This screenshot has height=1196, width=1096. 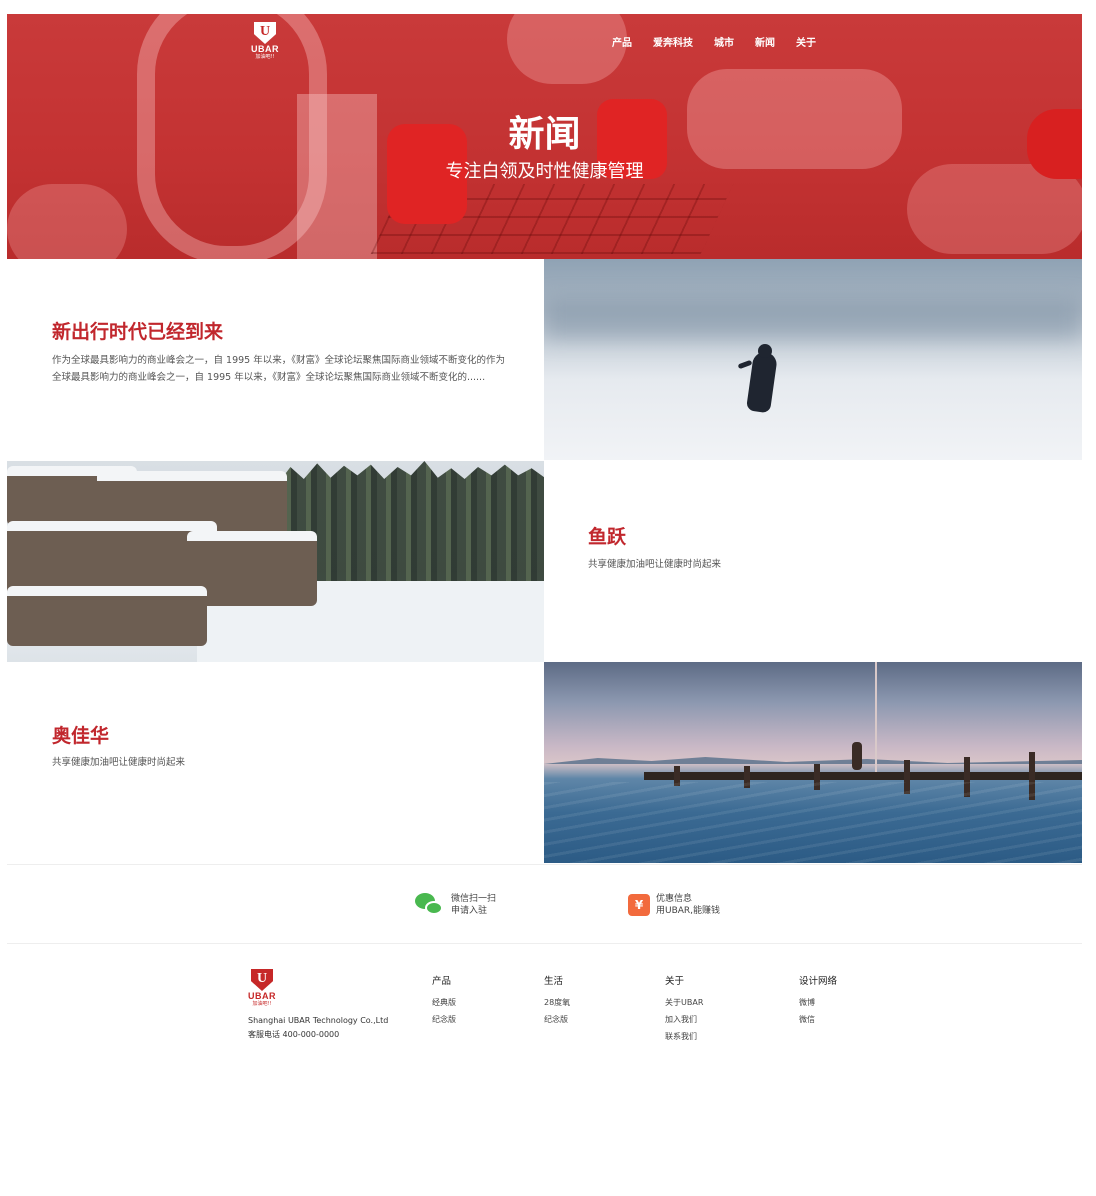 I want to click on wechat-line2: 申请入驻, so click(x=469, y=911).